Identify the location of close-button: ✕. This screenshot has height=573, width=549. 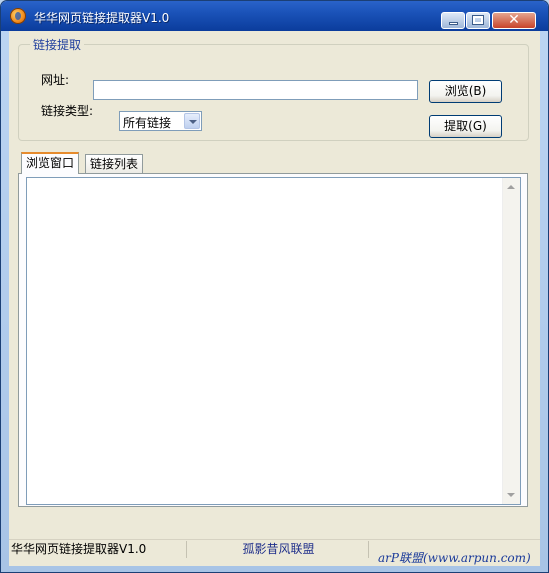
(514, 20).